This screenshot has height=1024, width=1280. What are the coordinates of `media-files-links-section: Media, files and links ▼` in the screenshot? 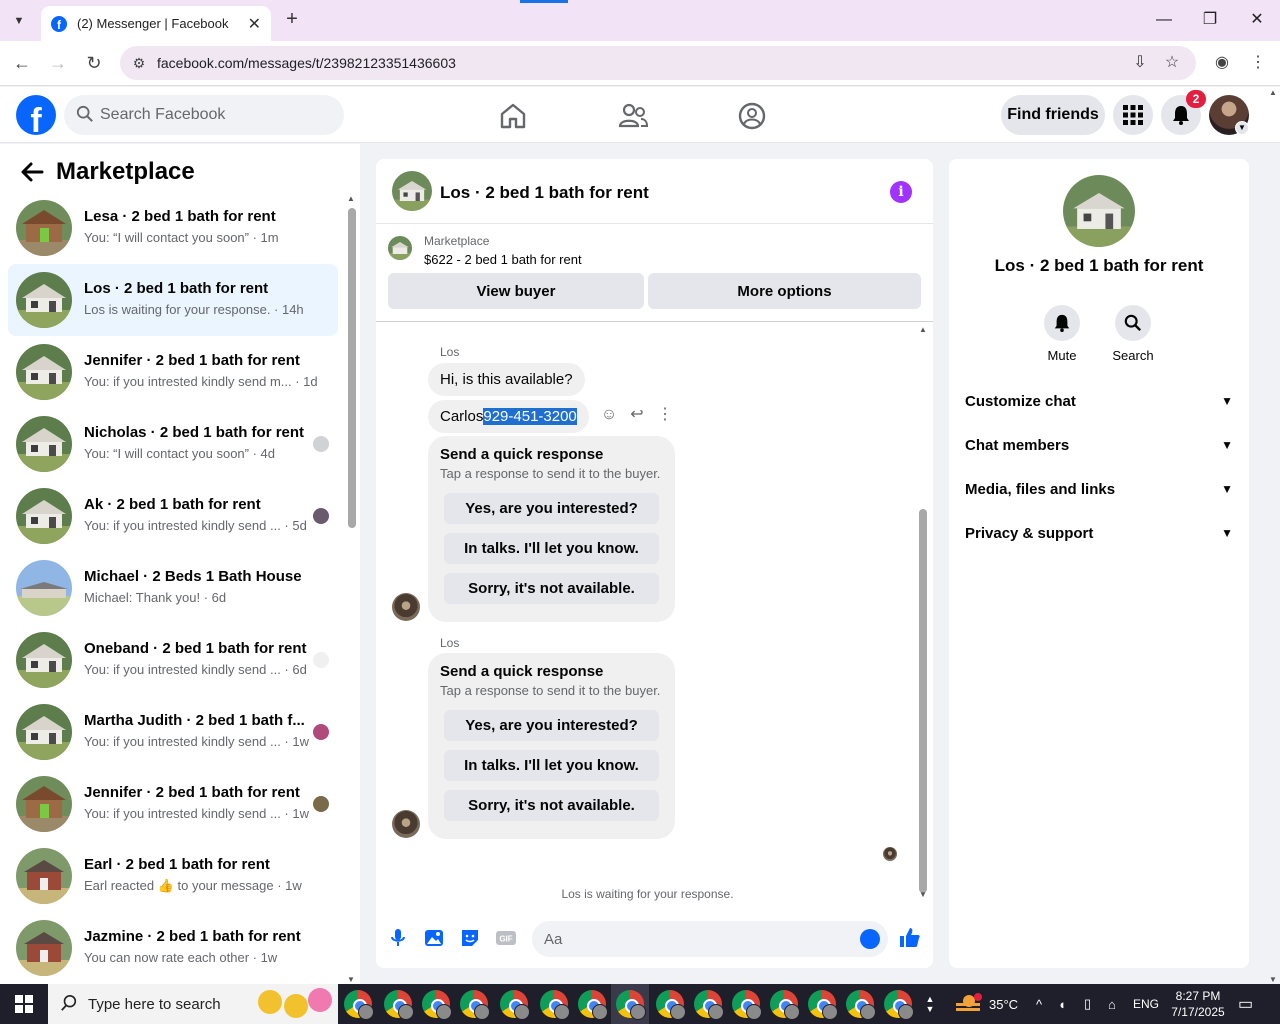 It's located at (1099, 489).